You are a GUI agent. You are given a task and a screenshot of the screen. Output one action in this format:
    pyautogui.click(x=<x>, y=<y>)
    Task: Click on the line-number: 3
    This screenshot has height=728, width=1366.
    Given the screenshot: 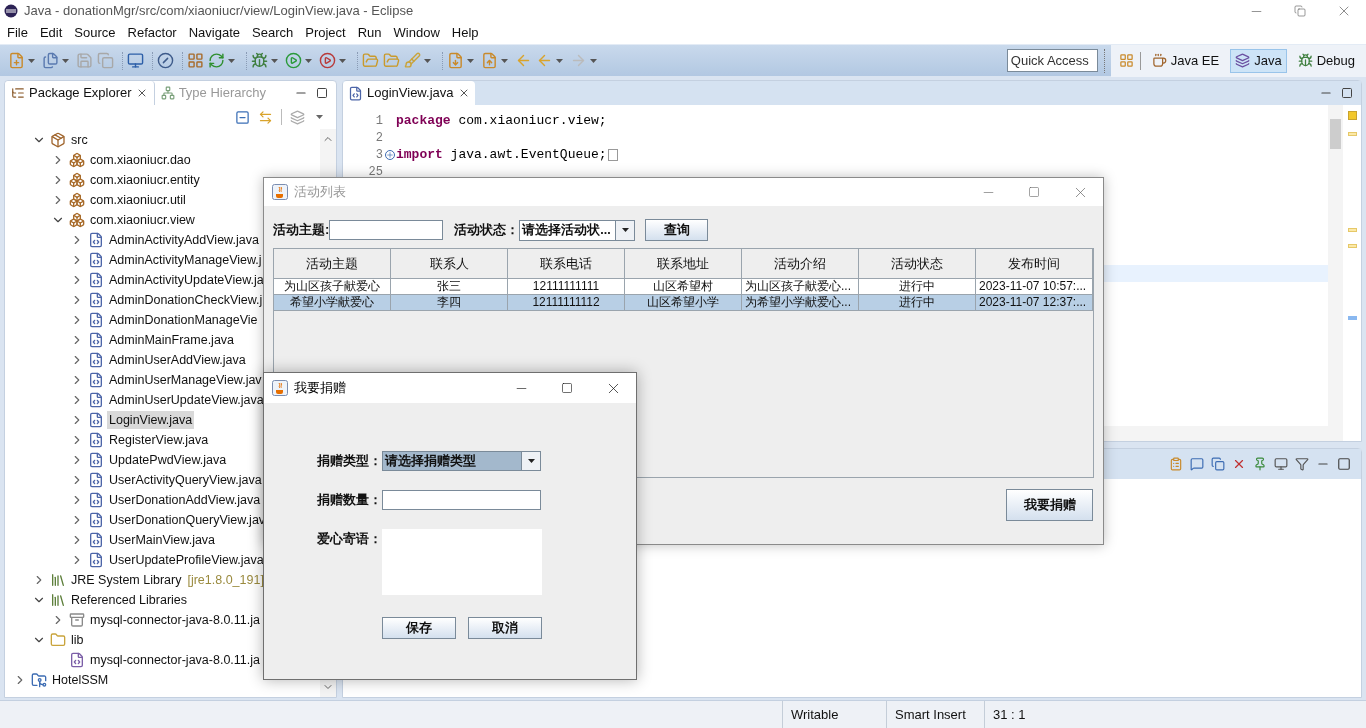 What is the action you would take?
    pyautogui.click(x=378, y=155)
    